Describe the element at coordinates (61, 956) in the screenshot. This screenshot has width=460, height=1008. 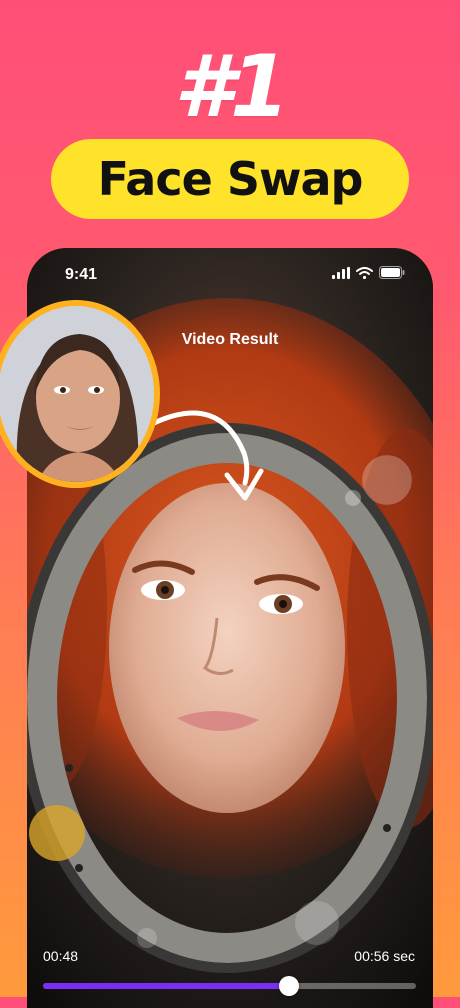
I see `elapsed-time: 00:48` at that location.